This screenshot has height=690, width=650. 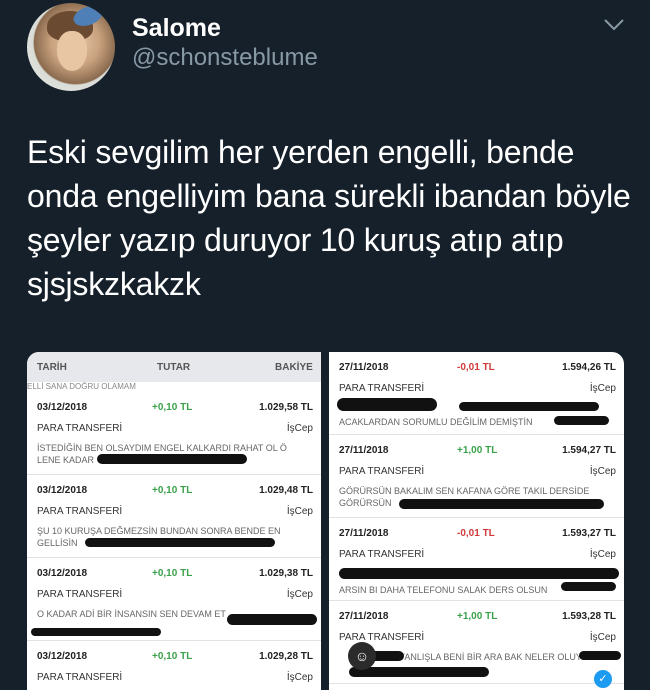 I want to click on author-handle: @schonsteblume, so click(x=225, y=58).